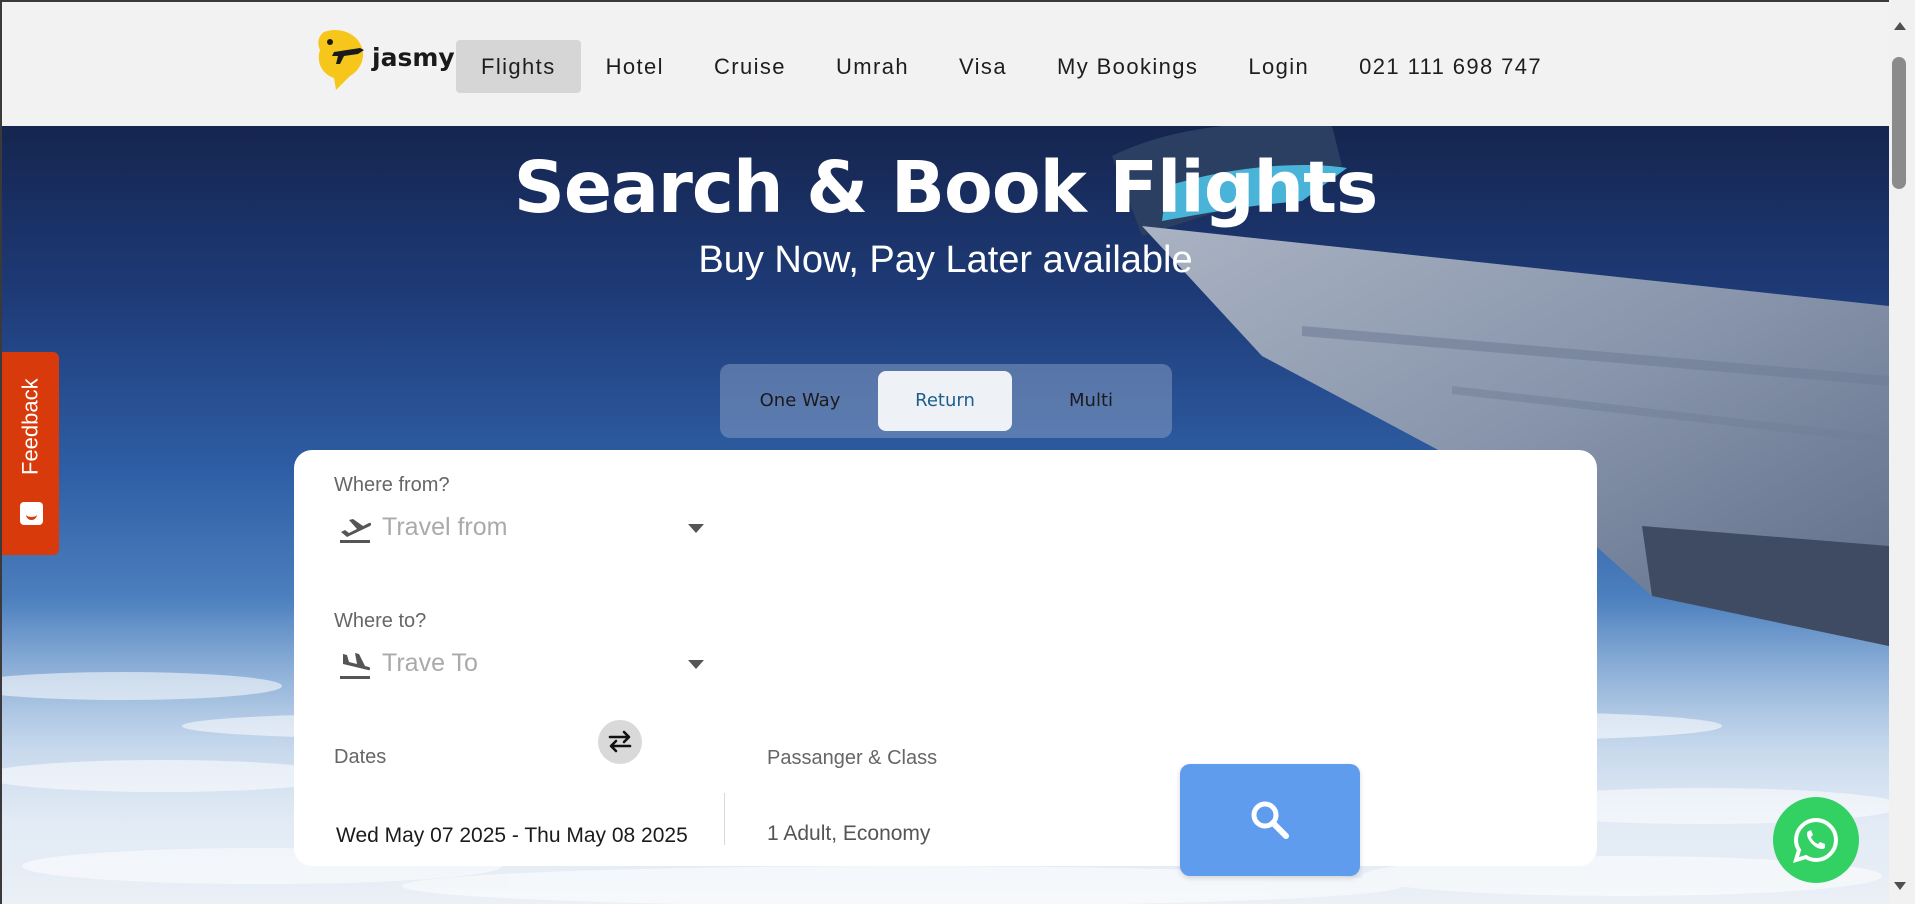 The height and width of the screenshot is (904, 1915). What do you see at coordinates (1899, 123) in the screenshot?
I see `scrollbar-thumb` at bounding box center [1899, 123].